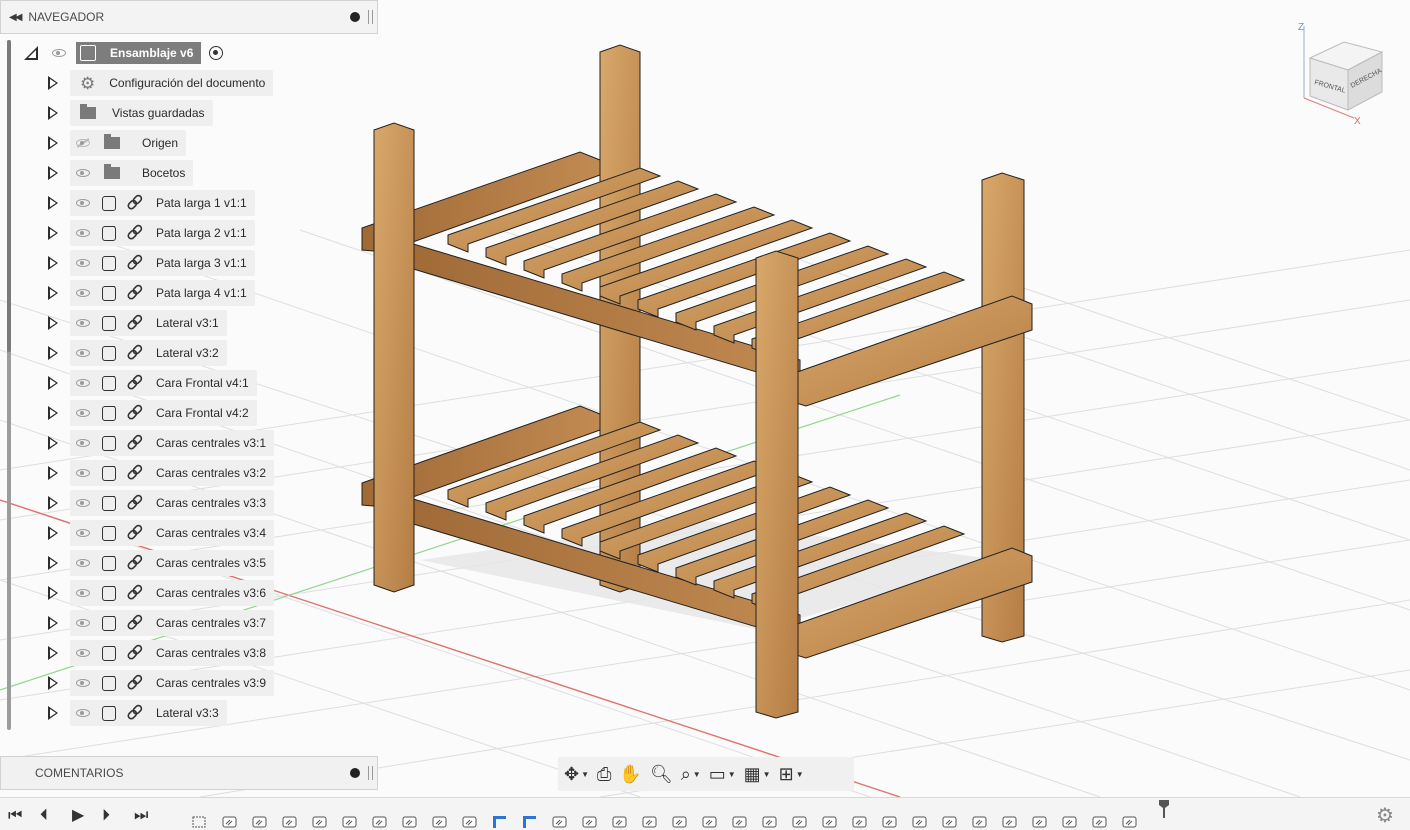 The image size is (1410, 830). I want to click on browser-tree-item: Caras centrales v3:1, so click(172, 443).